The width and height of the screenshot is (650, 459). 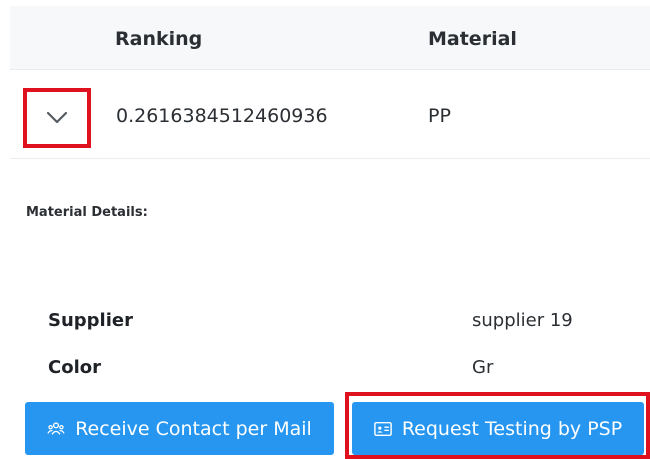 What do you see at coordinates (74, 367) in the screenshot?
I see `color-label: Color` at bounding box center [74, 367].